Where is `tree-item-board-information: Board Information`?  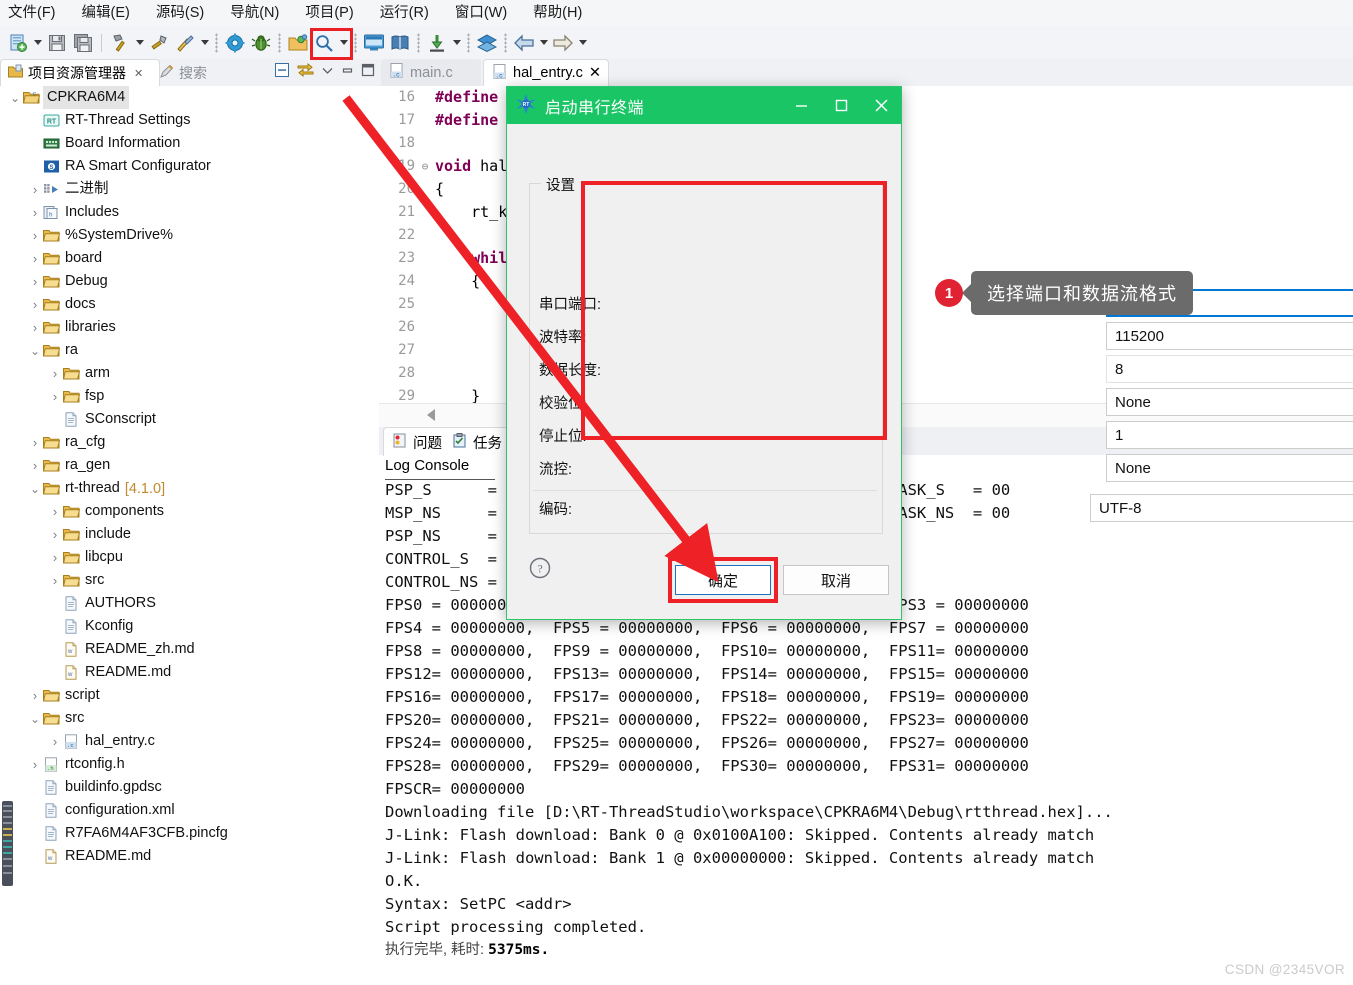
tree-item-board-information: Board Information is located at coordinates (189, 143).